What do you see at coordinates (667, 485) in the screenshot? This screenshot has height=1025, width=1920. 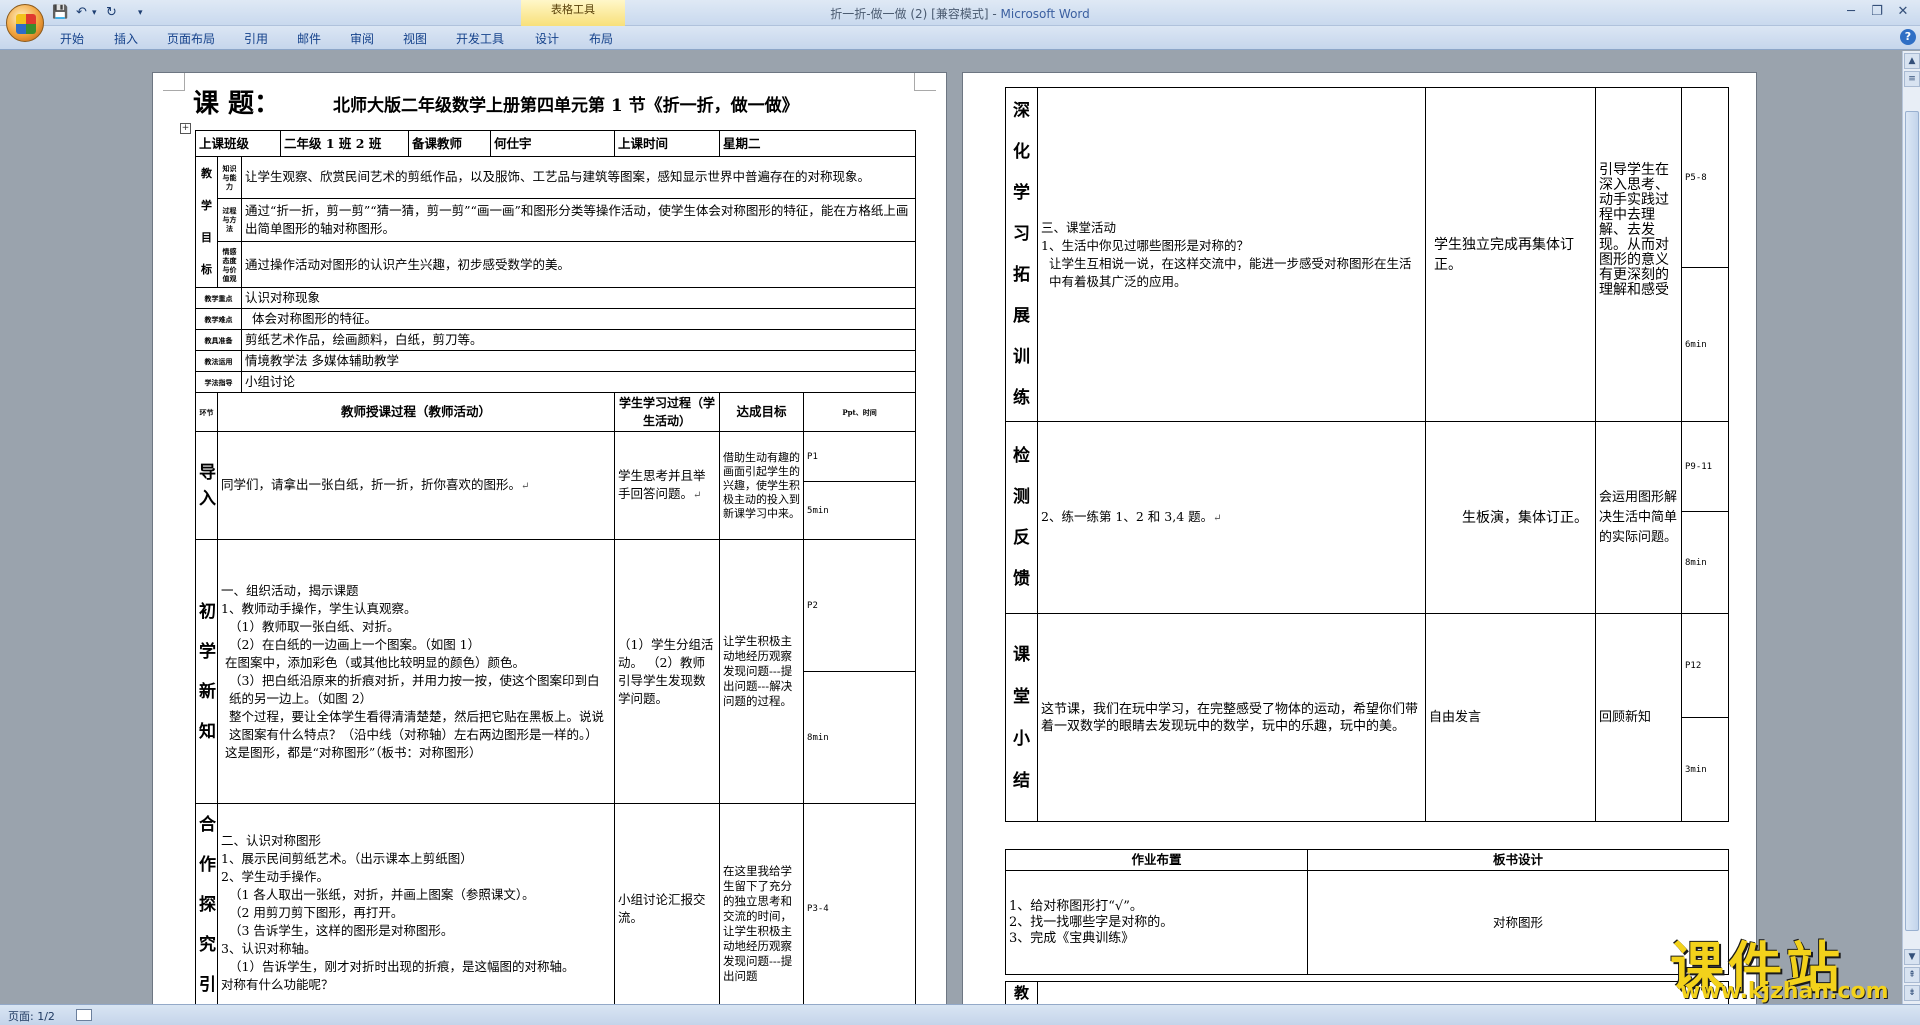 I see `student-activity: 学生思考并且举手回答问题。↵` at bounding box center [667, 485].